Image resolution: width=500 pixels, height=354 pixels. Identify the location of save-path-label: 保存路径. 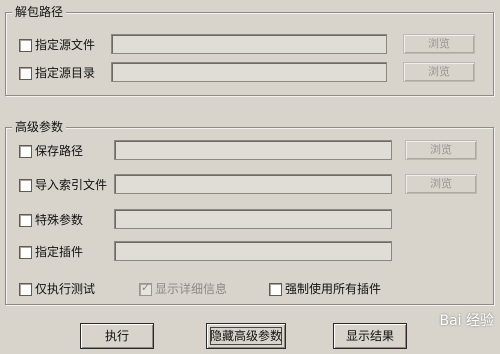
(59, 151).